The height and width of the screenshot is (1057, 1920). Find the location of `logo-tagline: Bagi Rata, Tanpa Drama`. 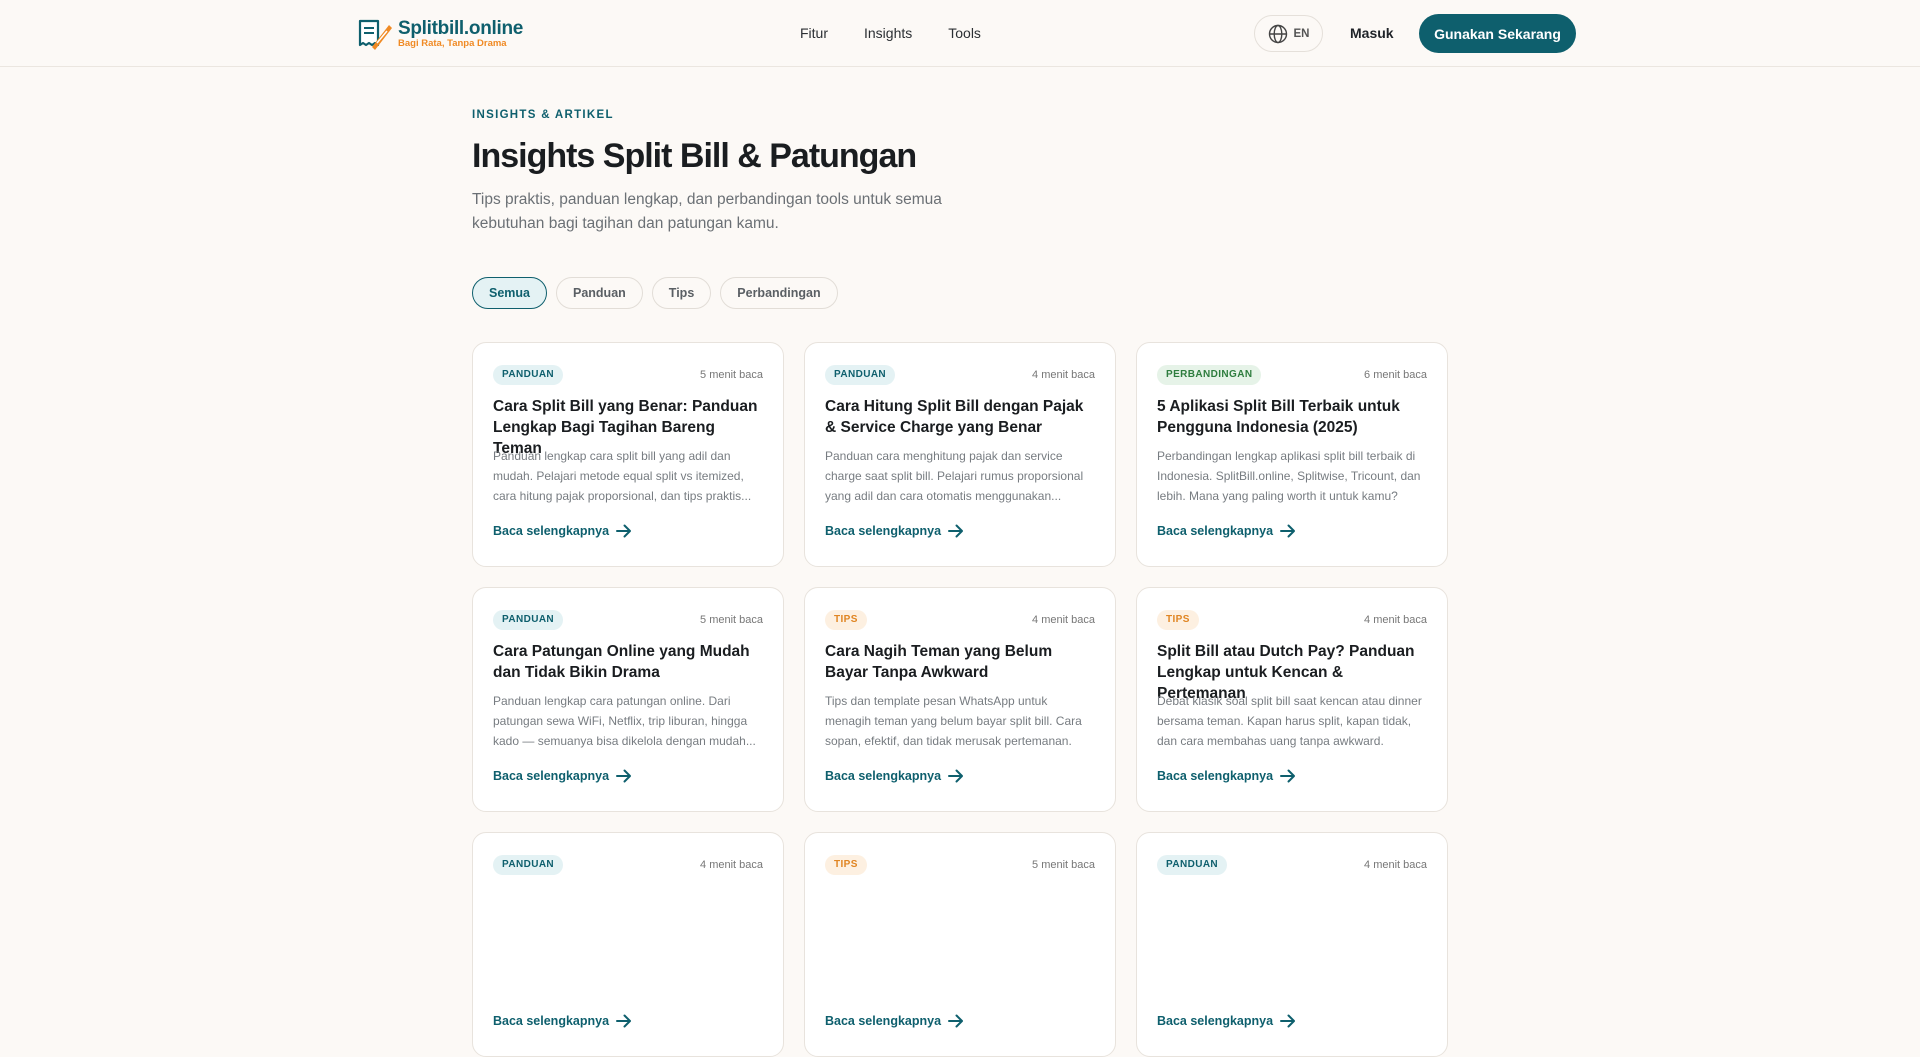

logo-tagline: Bagi Rata, Tanpa Drama is located at coordinates (452, 44).